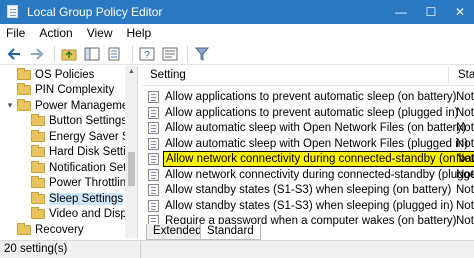 Image resolution: width=474 pixels, height=258 pixels. What do you see at coordinates (131, 71) in the screenshot?
I see `scroll-up-icon: ▲` at bounding box center [131, 71].